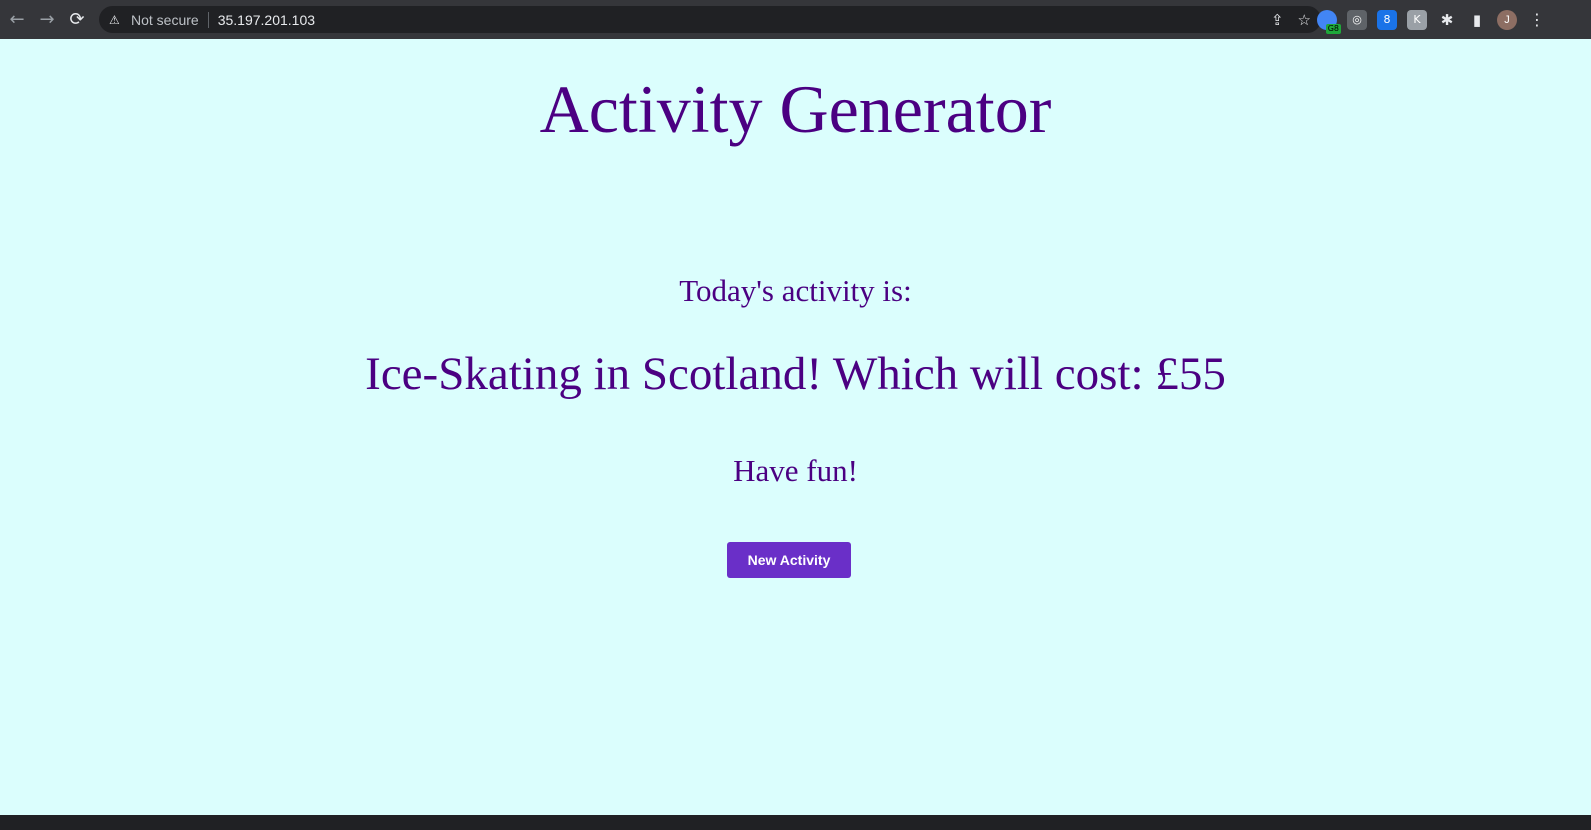 Image resolution: width=1591 pixels, height=830 pixels. I want to click on omnibox-divider, so click(208, 19).